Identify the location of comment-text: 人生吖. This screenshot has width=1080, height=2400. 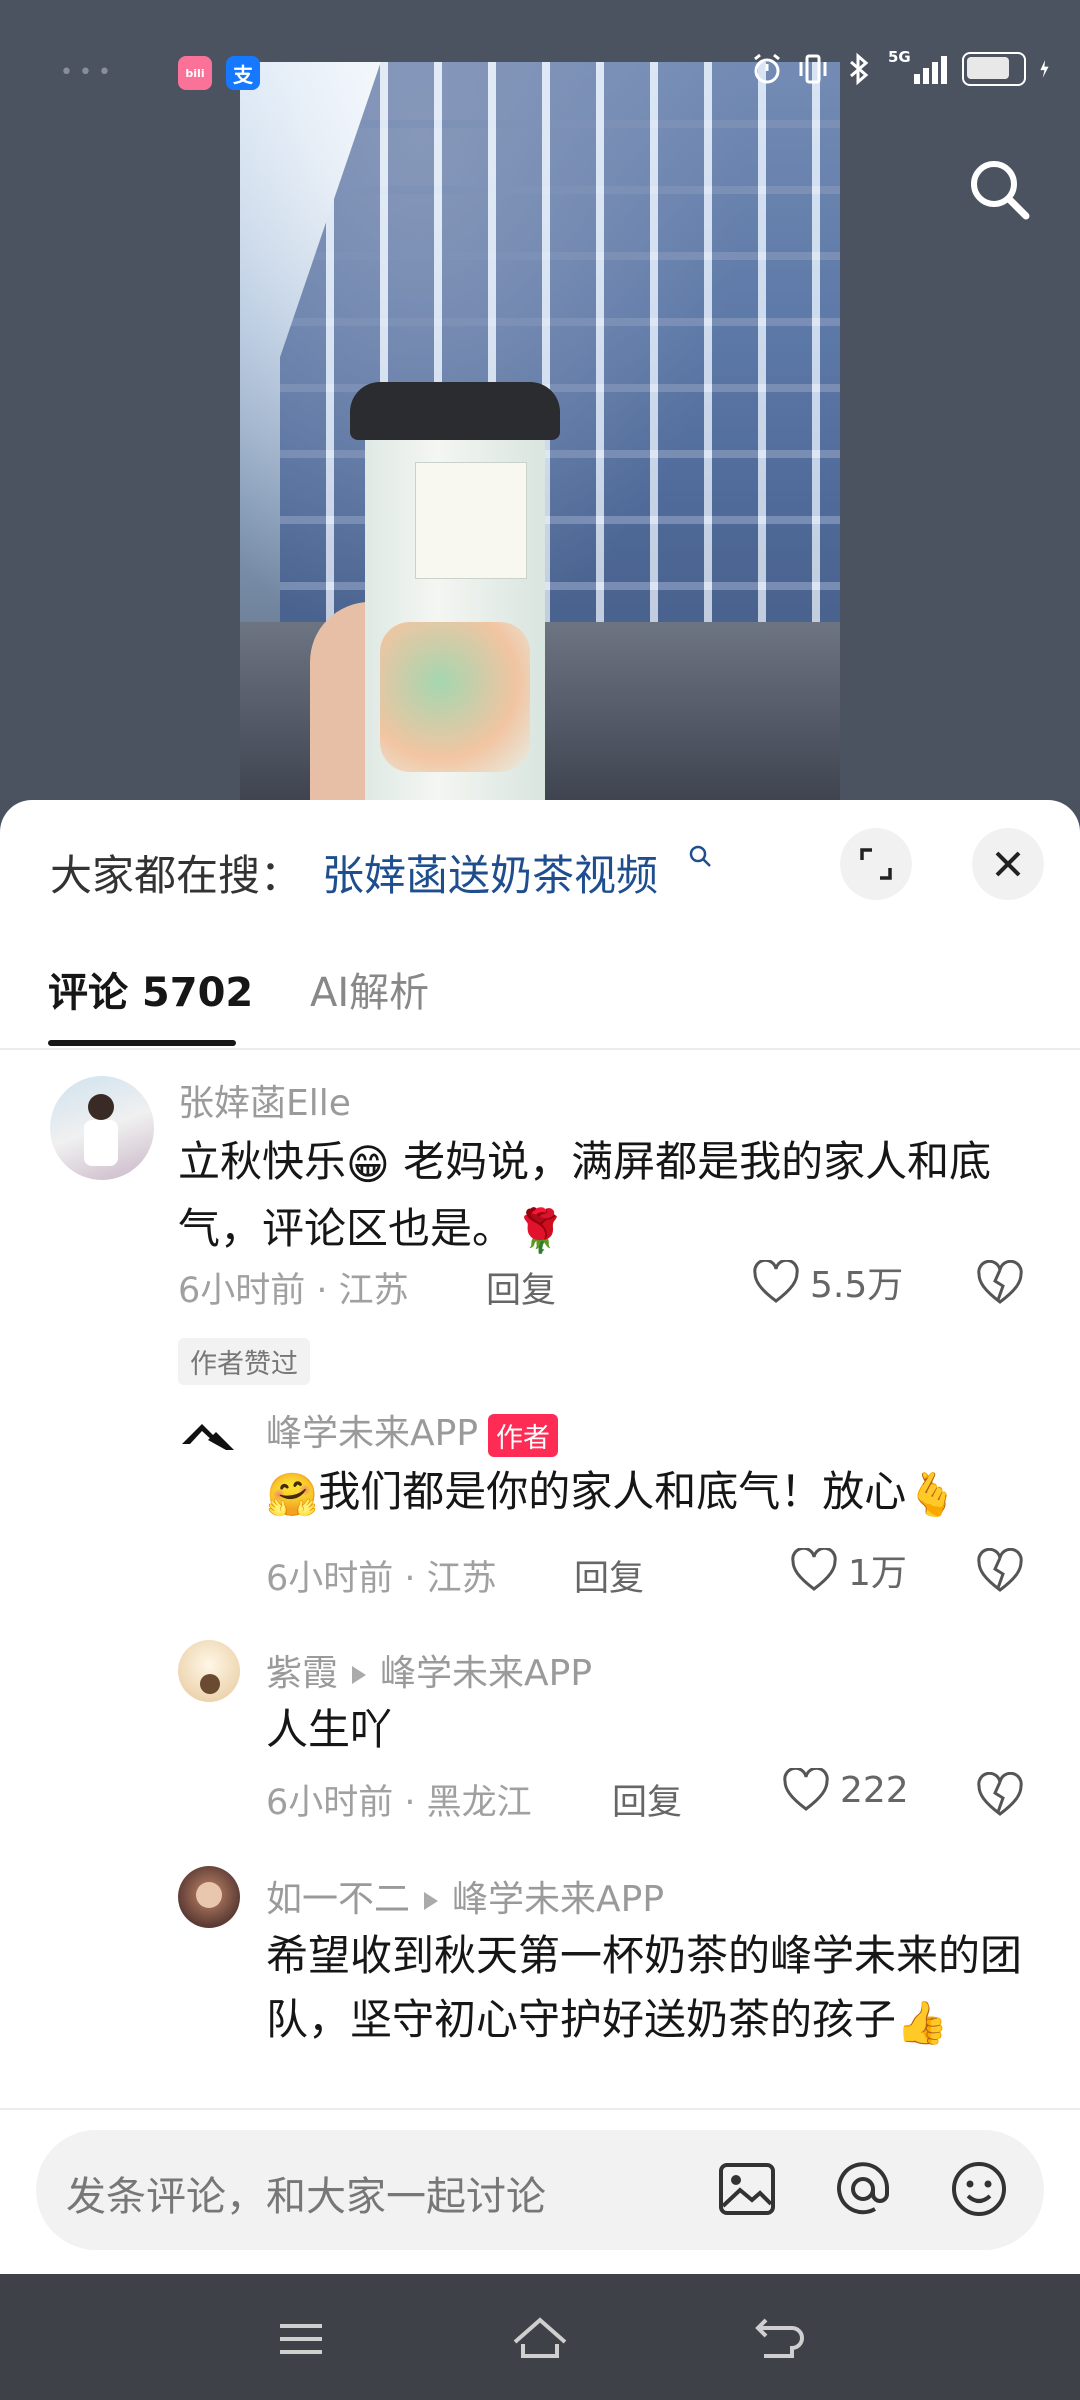
(329, 1729).